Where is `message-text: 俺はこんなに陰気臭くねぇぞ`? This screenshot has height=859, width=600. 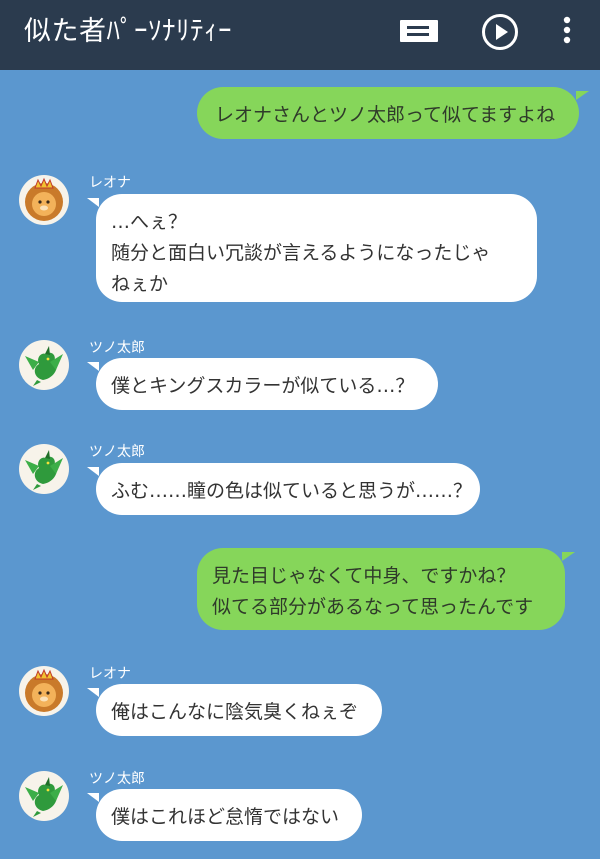 message-text: 俺はこんなに陰気臭くねぇぞ is located at coordinates (235, 712).